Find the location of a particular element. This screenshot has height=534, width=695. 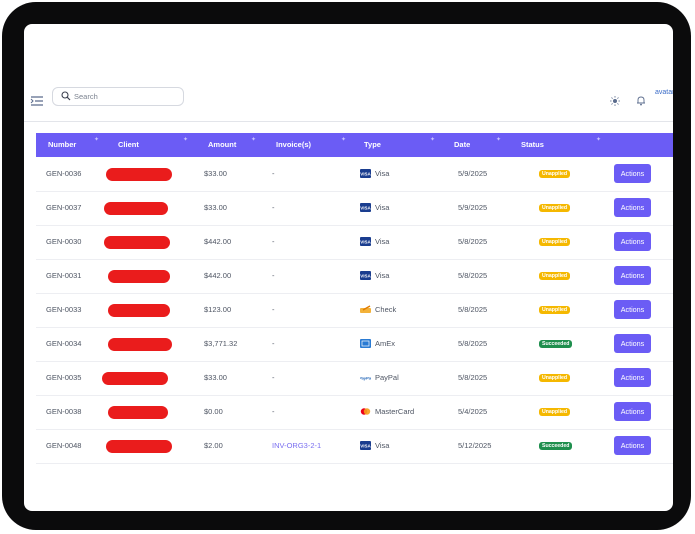

payment-type: PayPal is located at coordinates (387, 377).